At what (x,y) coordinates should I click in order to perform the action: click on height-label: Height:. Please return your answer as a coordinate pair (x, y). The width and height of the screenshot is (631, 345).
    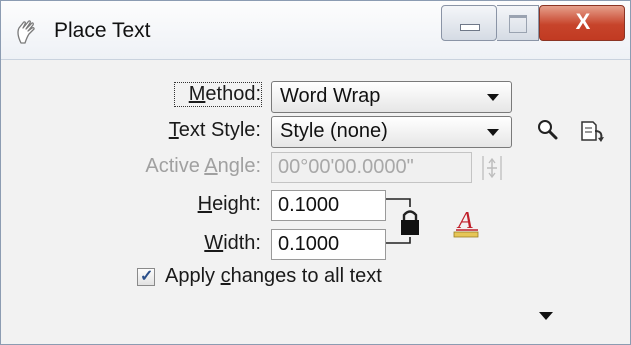
    Looking at the image, I should click on (229, 204).